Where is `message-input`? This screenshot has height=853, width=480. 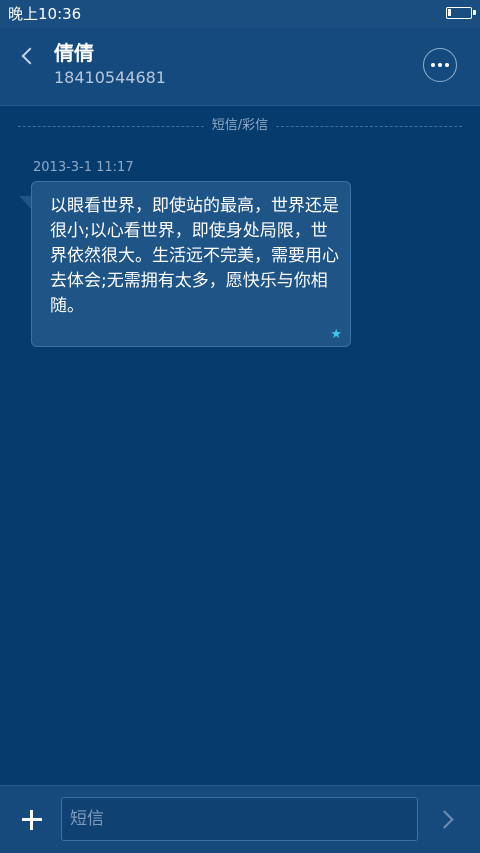
message-input is located at coordinates (239, 819).